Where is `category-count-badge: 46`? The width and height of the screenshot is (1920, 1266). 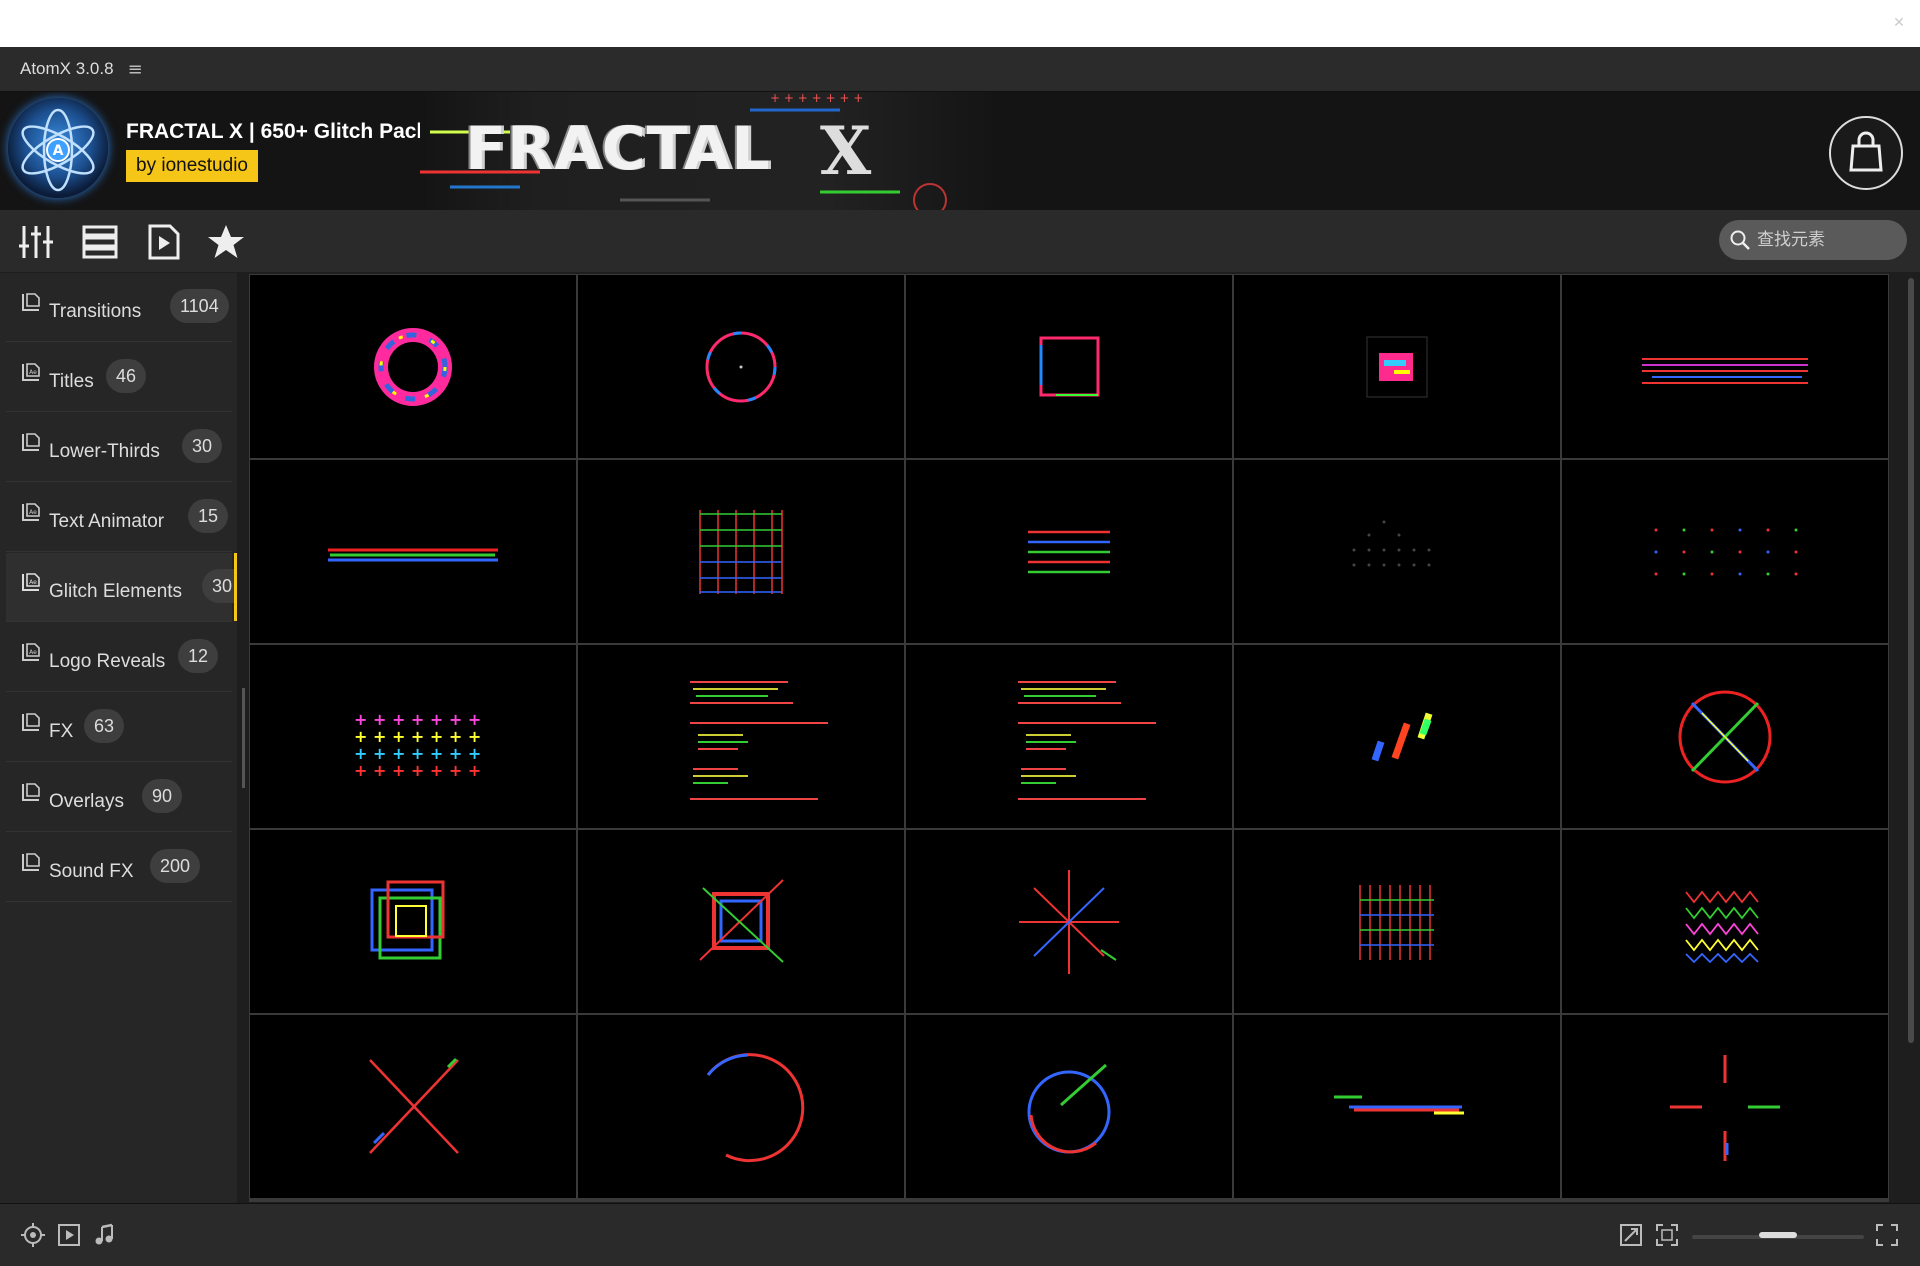
category-count-badge: 46 is located at coordinates (126, 376).